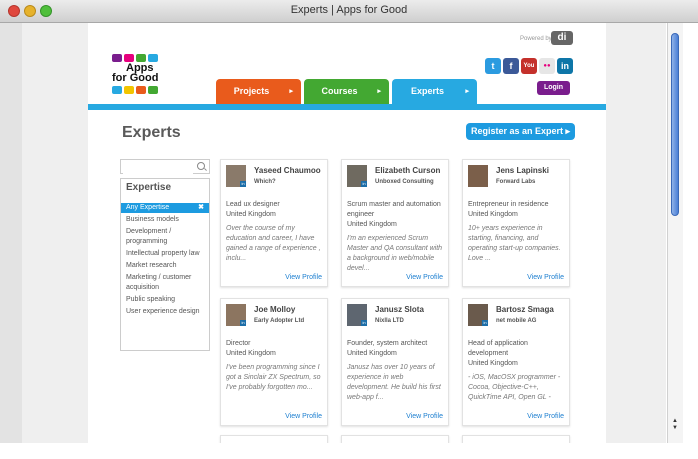 This screenshot has width=698, height=459. I want to click on filter-item-any-expertise: Any Expertise ✖, so click(165, 208).